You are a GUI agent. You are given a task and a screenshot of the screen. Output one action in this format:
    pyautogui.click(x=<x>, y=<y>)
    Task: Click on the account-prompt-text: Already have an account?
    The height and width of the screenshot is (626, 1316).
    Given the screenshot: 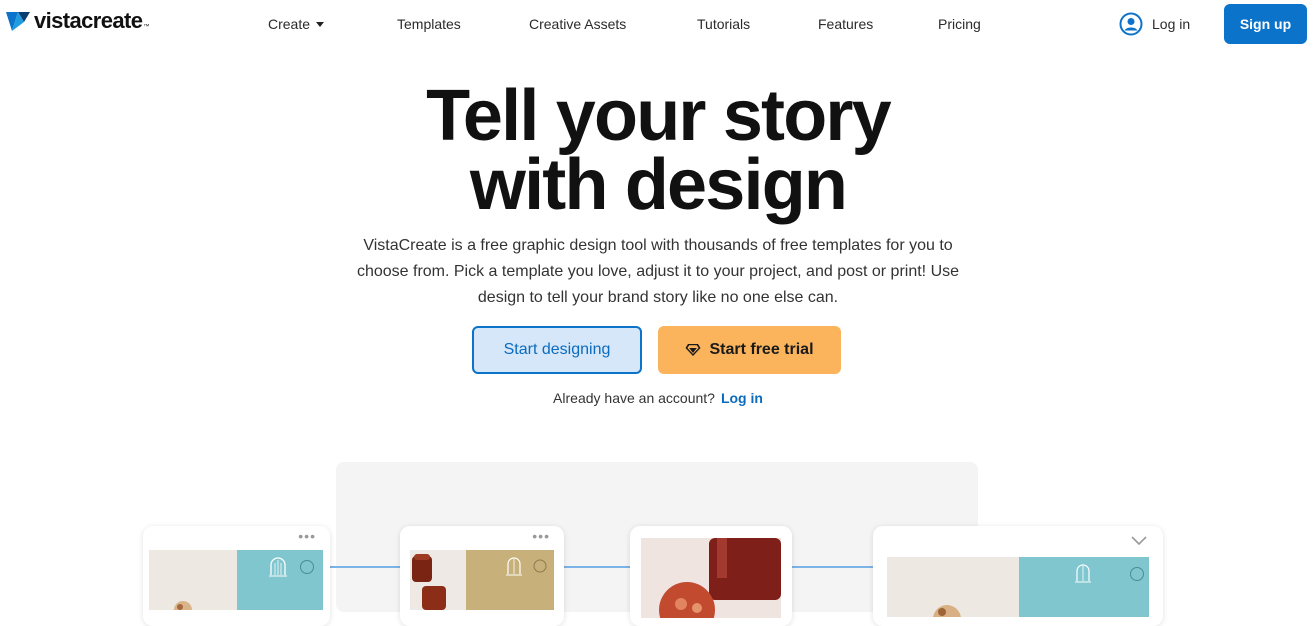 What is the action you would take?
    pyautogui.click(x=634, y=398)
    